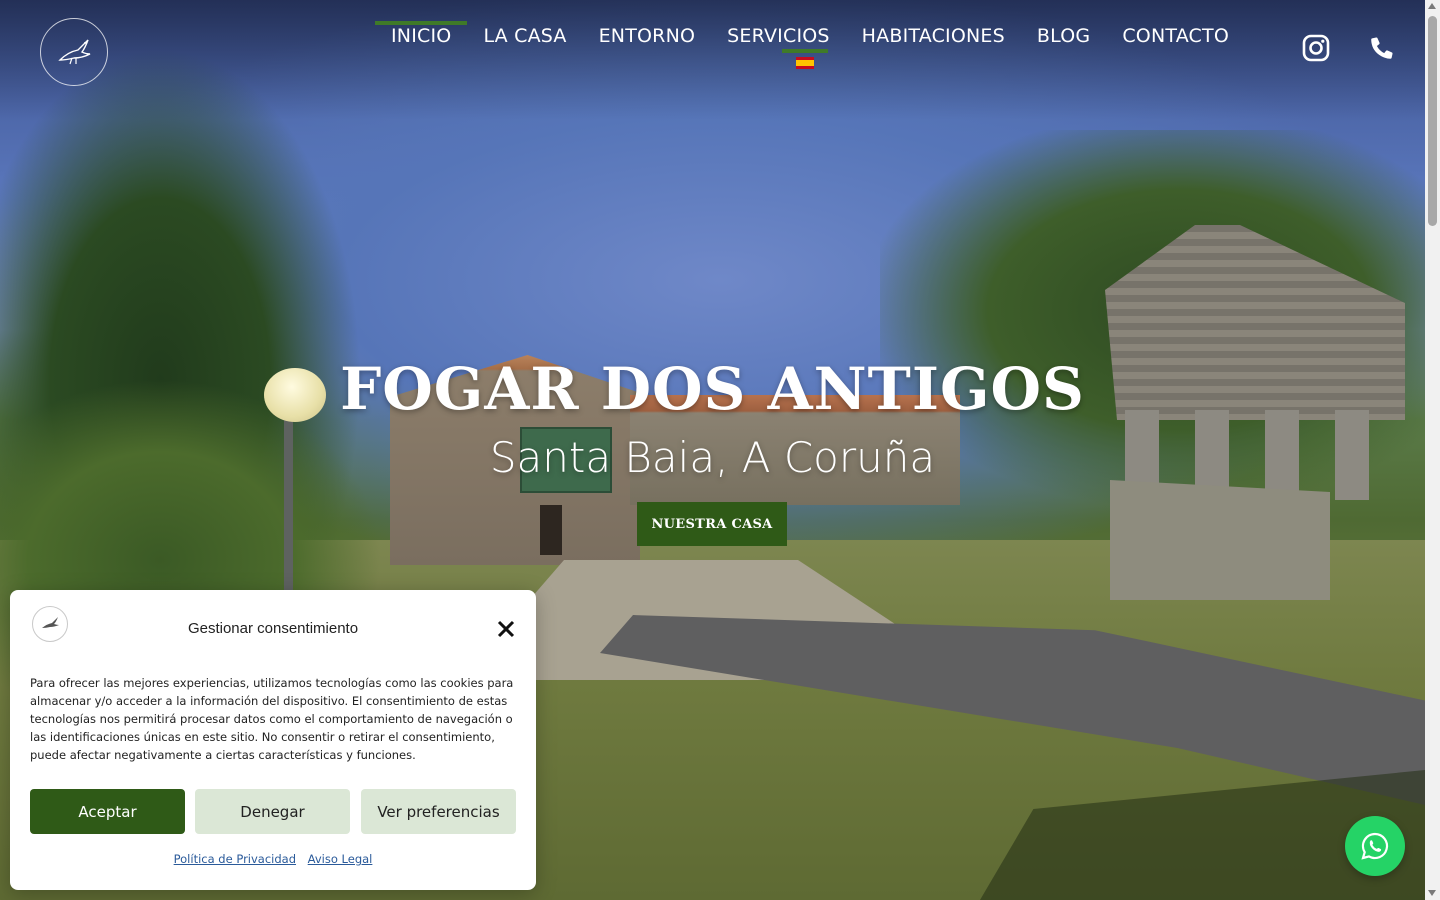 The width and height of the screenshot is (1440, 900). I want to click on instagram-icon, so click(1316, 48).